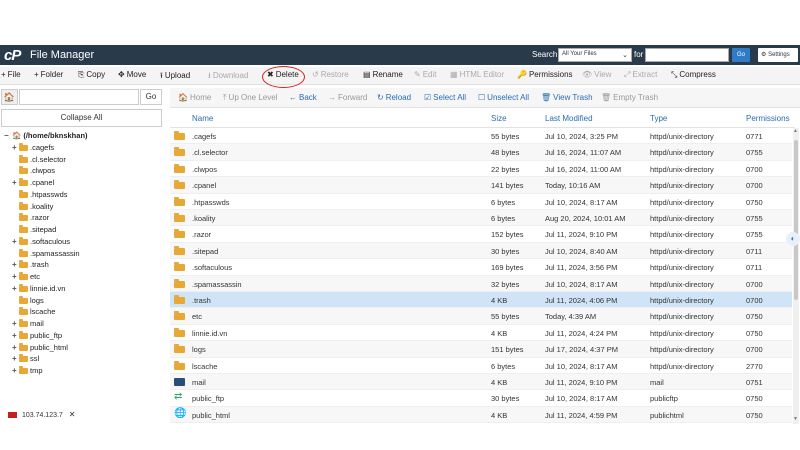 This screenshot has height=450, width=800. I want to click on table-row: mail 4 KB Jul 11, 2024, 9:10 PM mail 0751, so click(481, 382).